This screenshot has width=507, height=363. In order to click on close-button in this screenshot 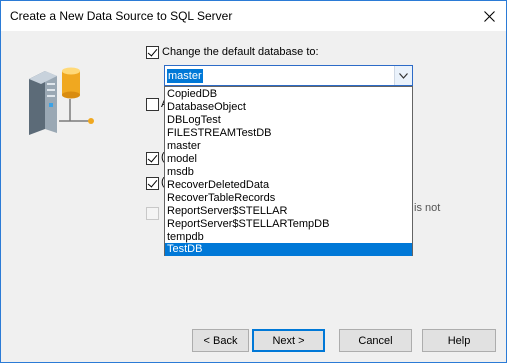, I will do `click(489, 16)`.